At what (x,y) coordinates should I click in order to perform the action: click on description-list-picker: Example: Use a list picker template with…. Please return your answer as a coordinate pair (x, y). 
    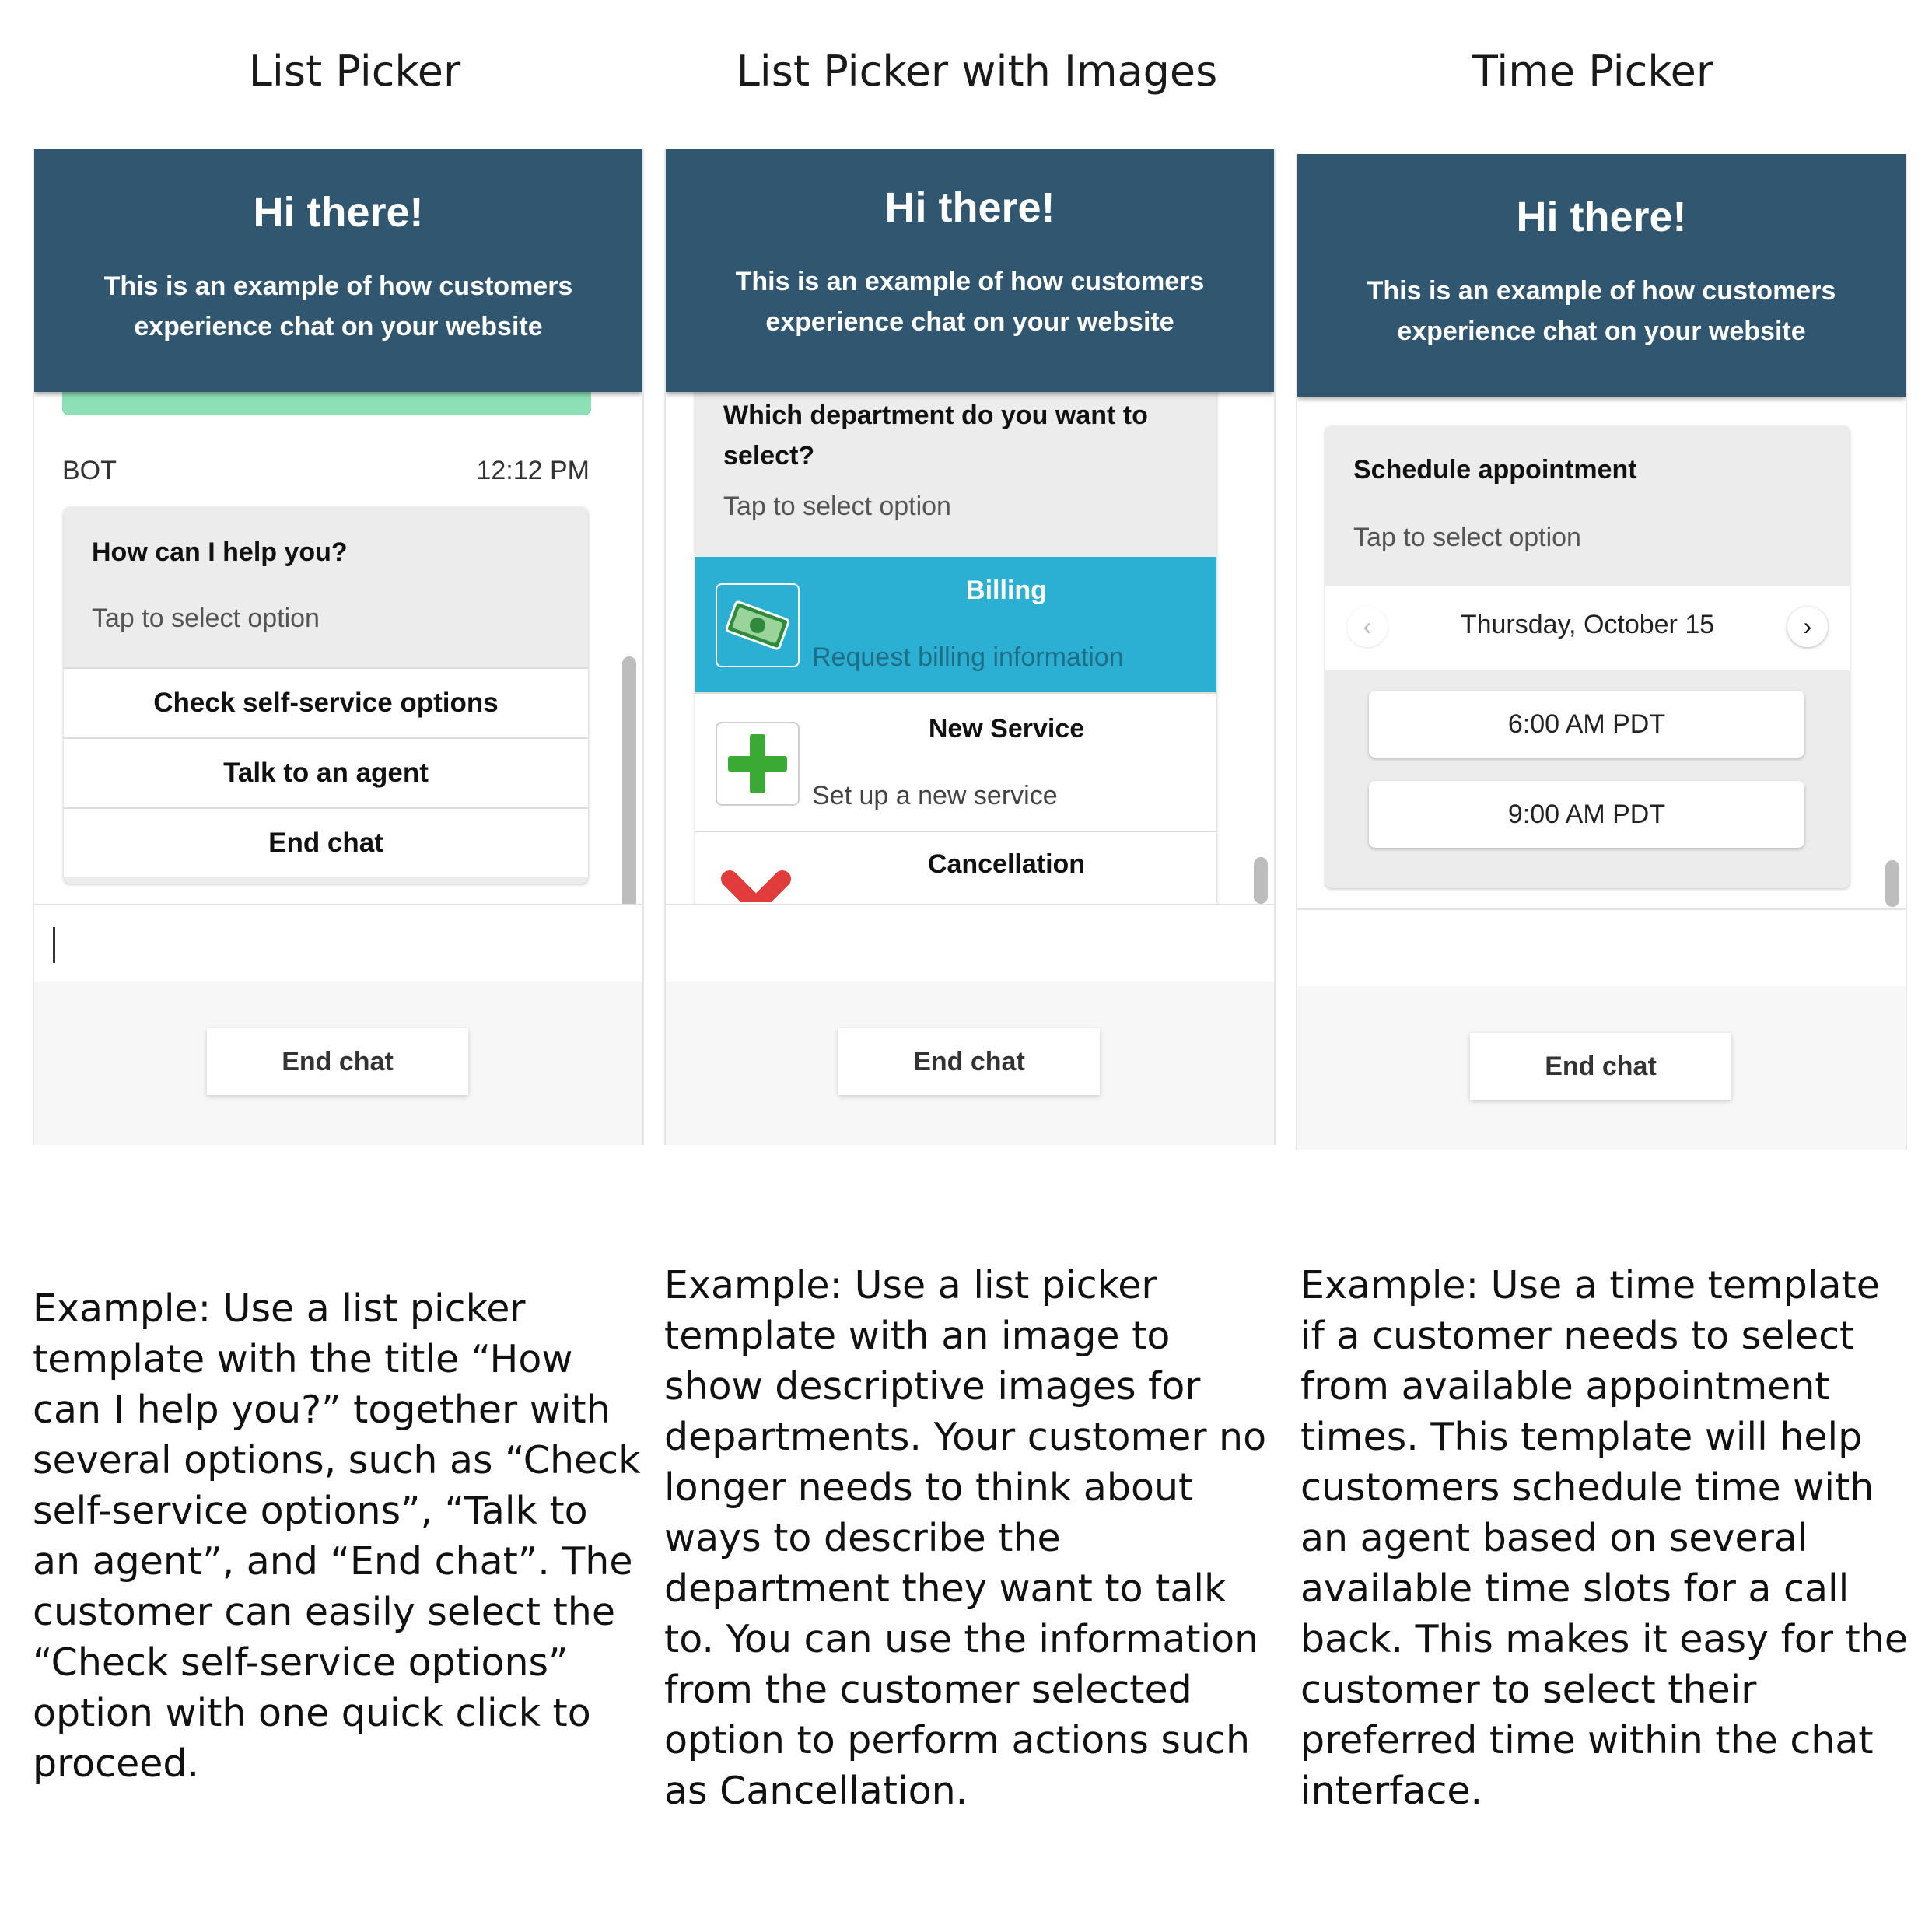
    Looking at the image, I should click on (337, 1536).